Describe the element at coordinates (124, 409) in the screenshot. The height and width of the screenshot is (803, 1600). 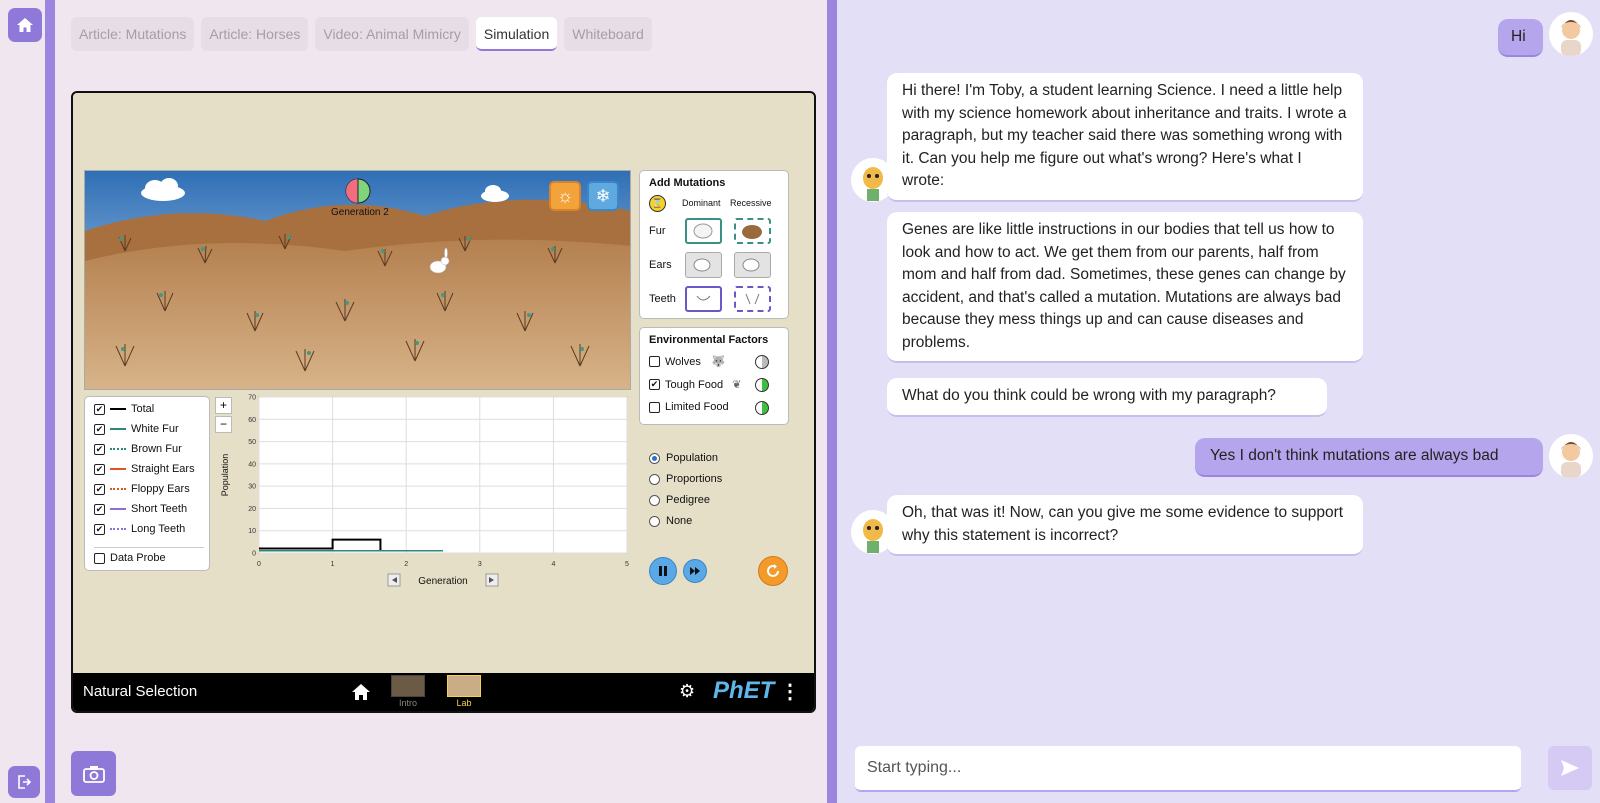
I see `legend-item: ✔ Total` at that location.